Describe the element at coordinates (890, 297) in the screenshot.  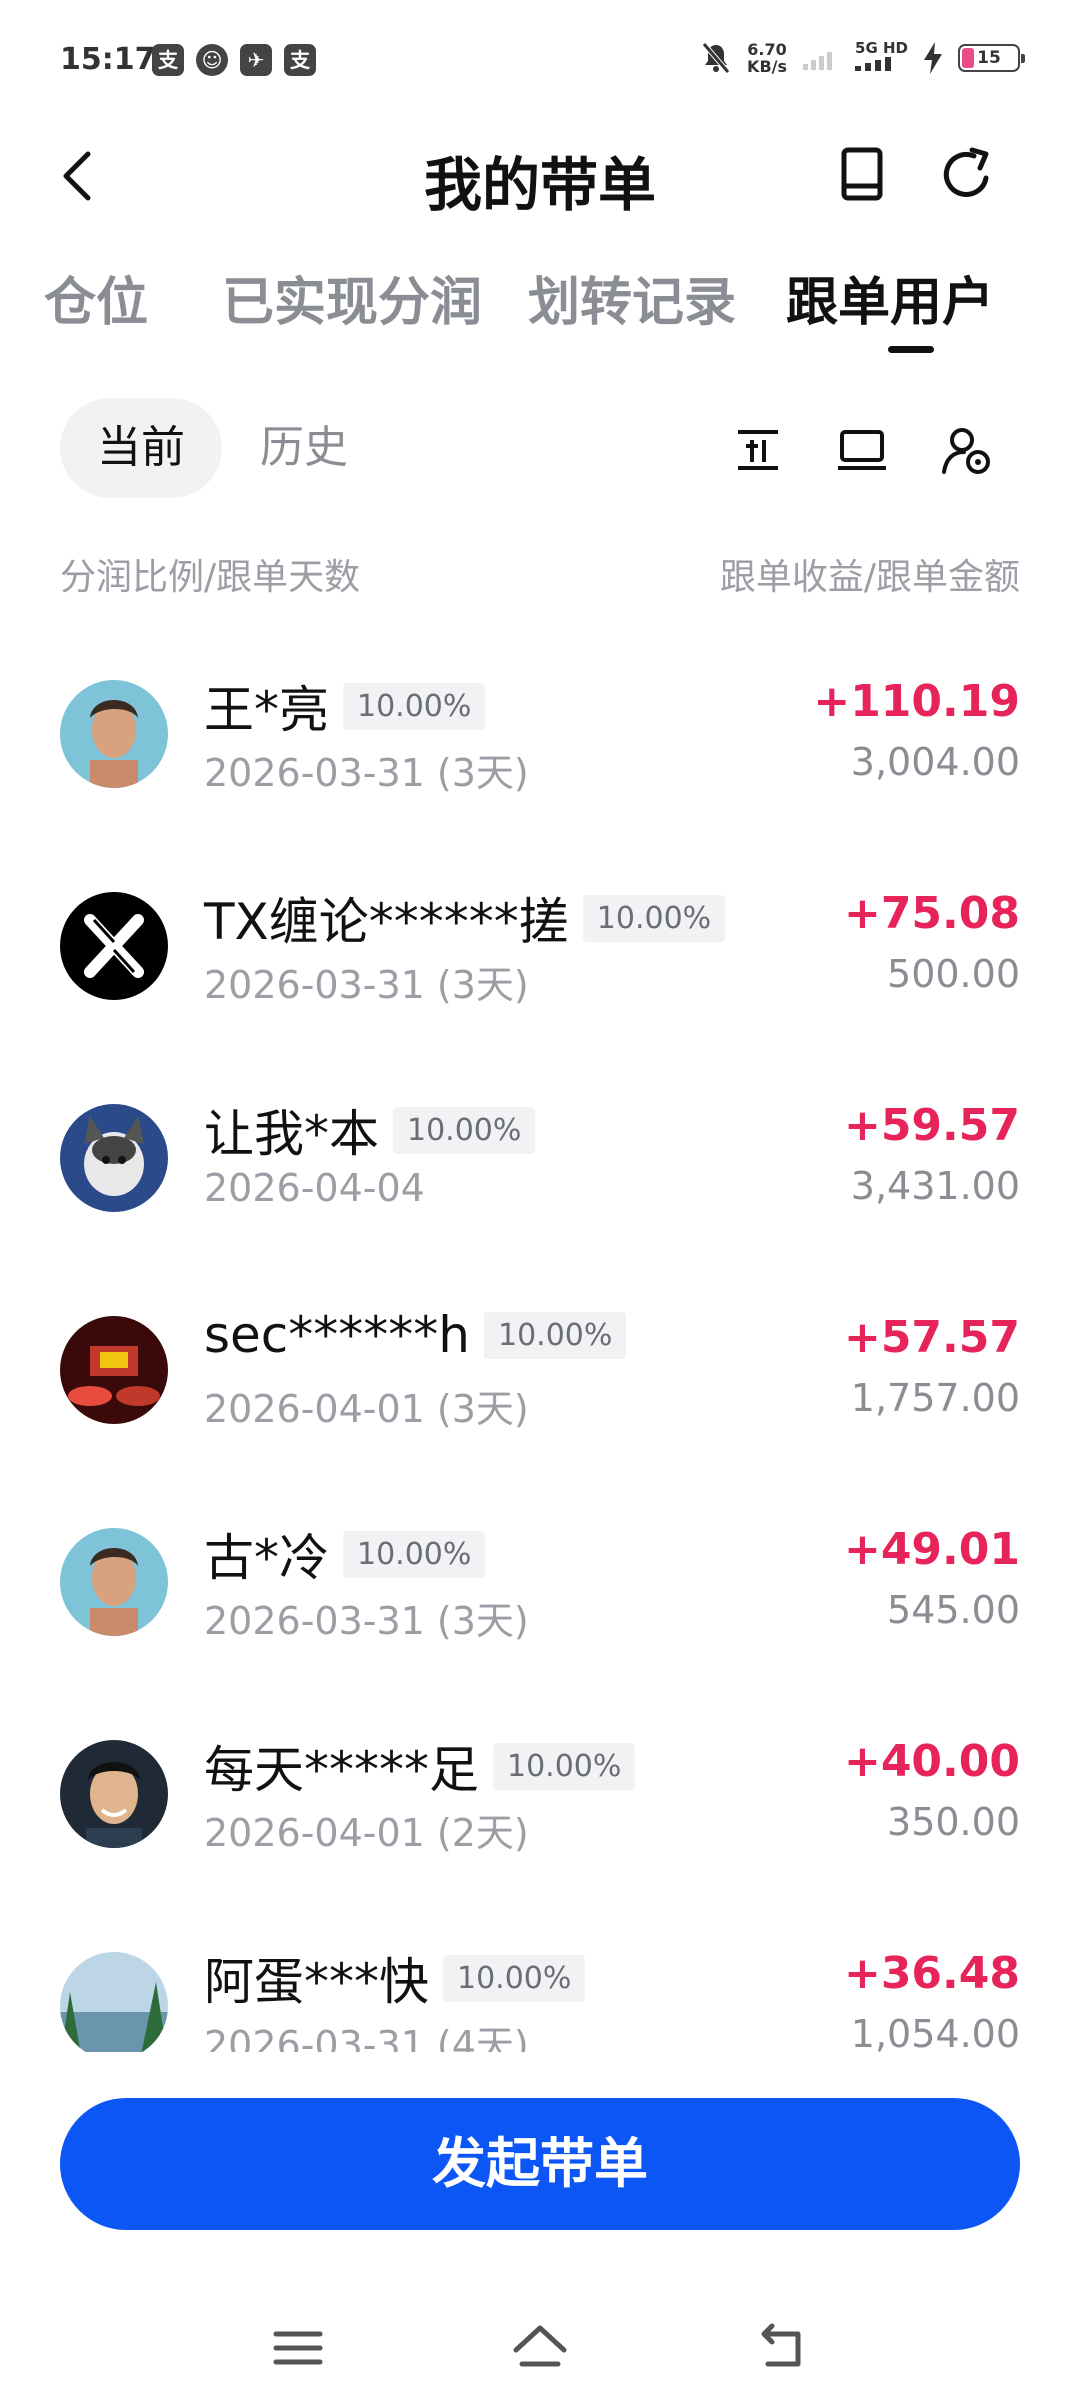
I see `tab-followers: 跟单用户` at that location.